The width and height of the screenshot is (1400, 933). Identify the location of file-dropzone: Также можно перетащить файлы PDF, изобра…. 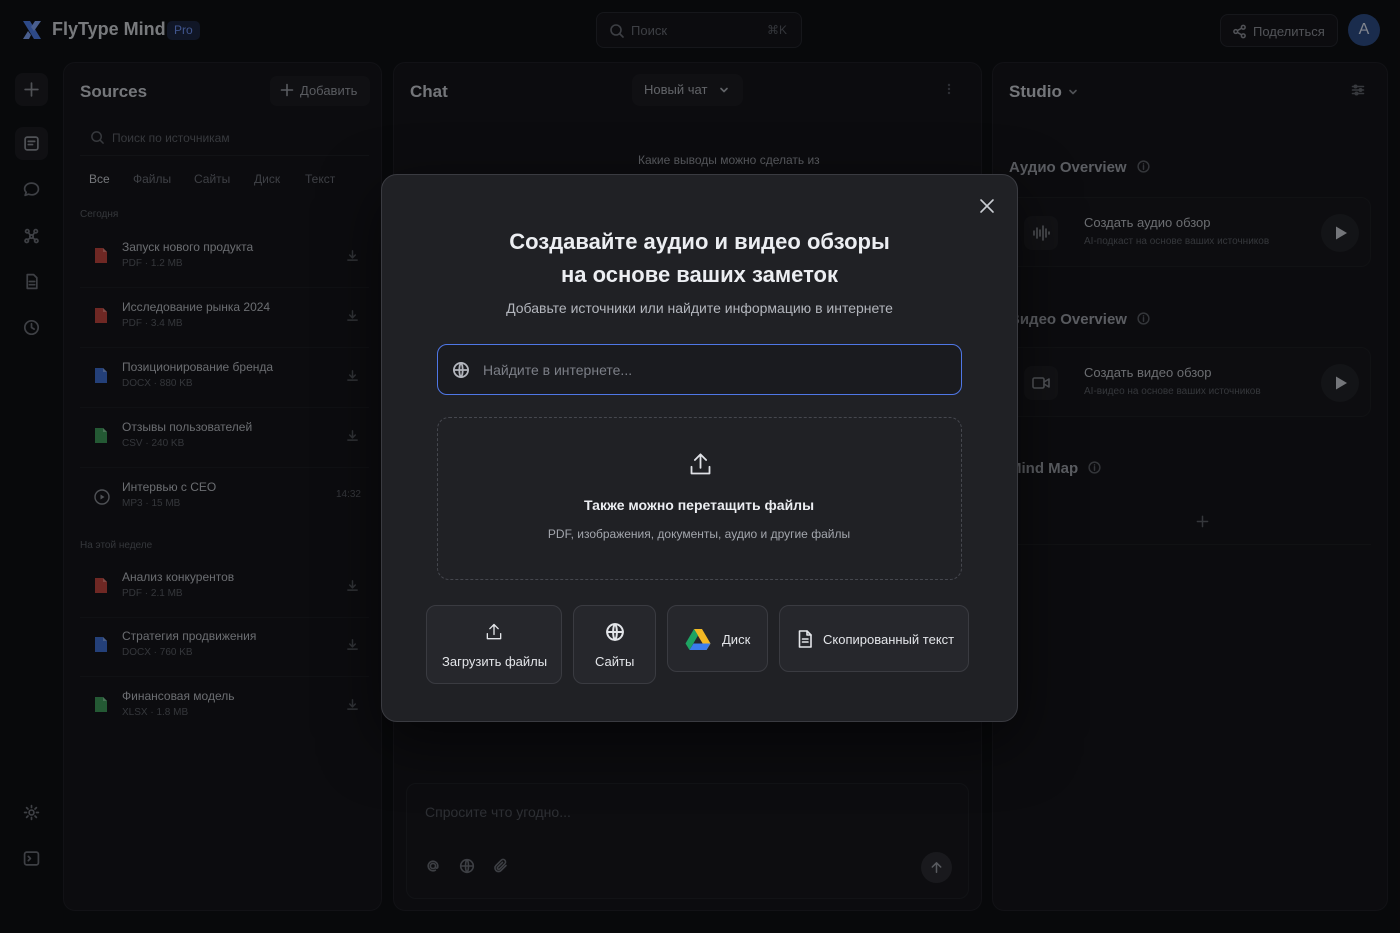
(699, 498).